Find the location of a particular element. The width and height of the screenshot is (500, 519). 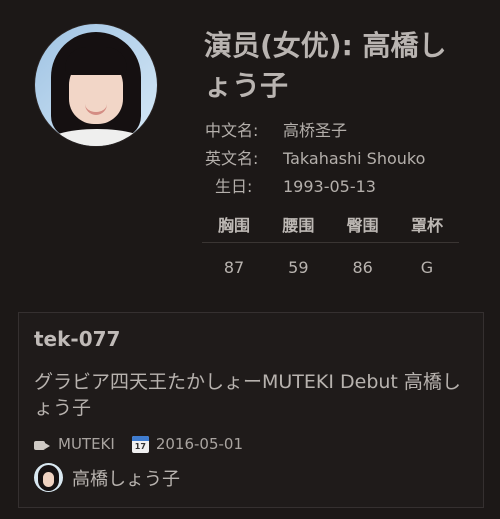

movie-meta: MUTEKI 17 2016-05-01 is located at coordinates (138, 444).